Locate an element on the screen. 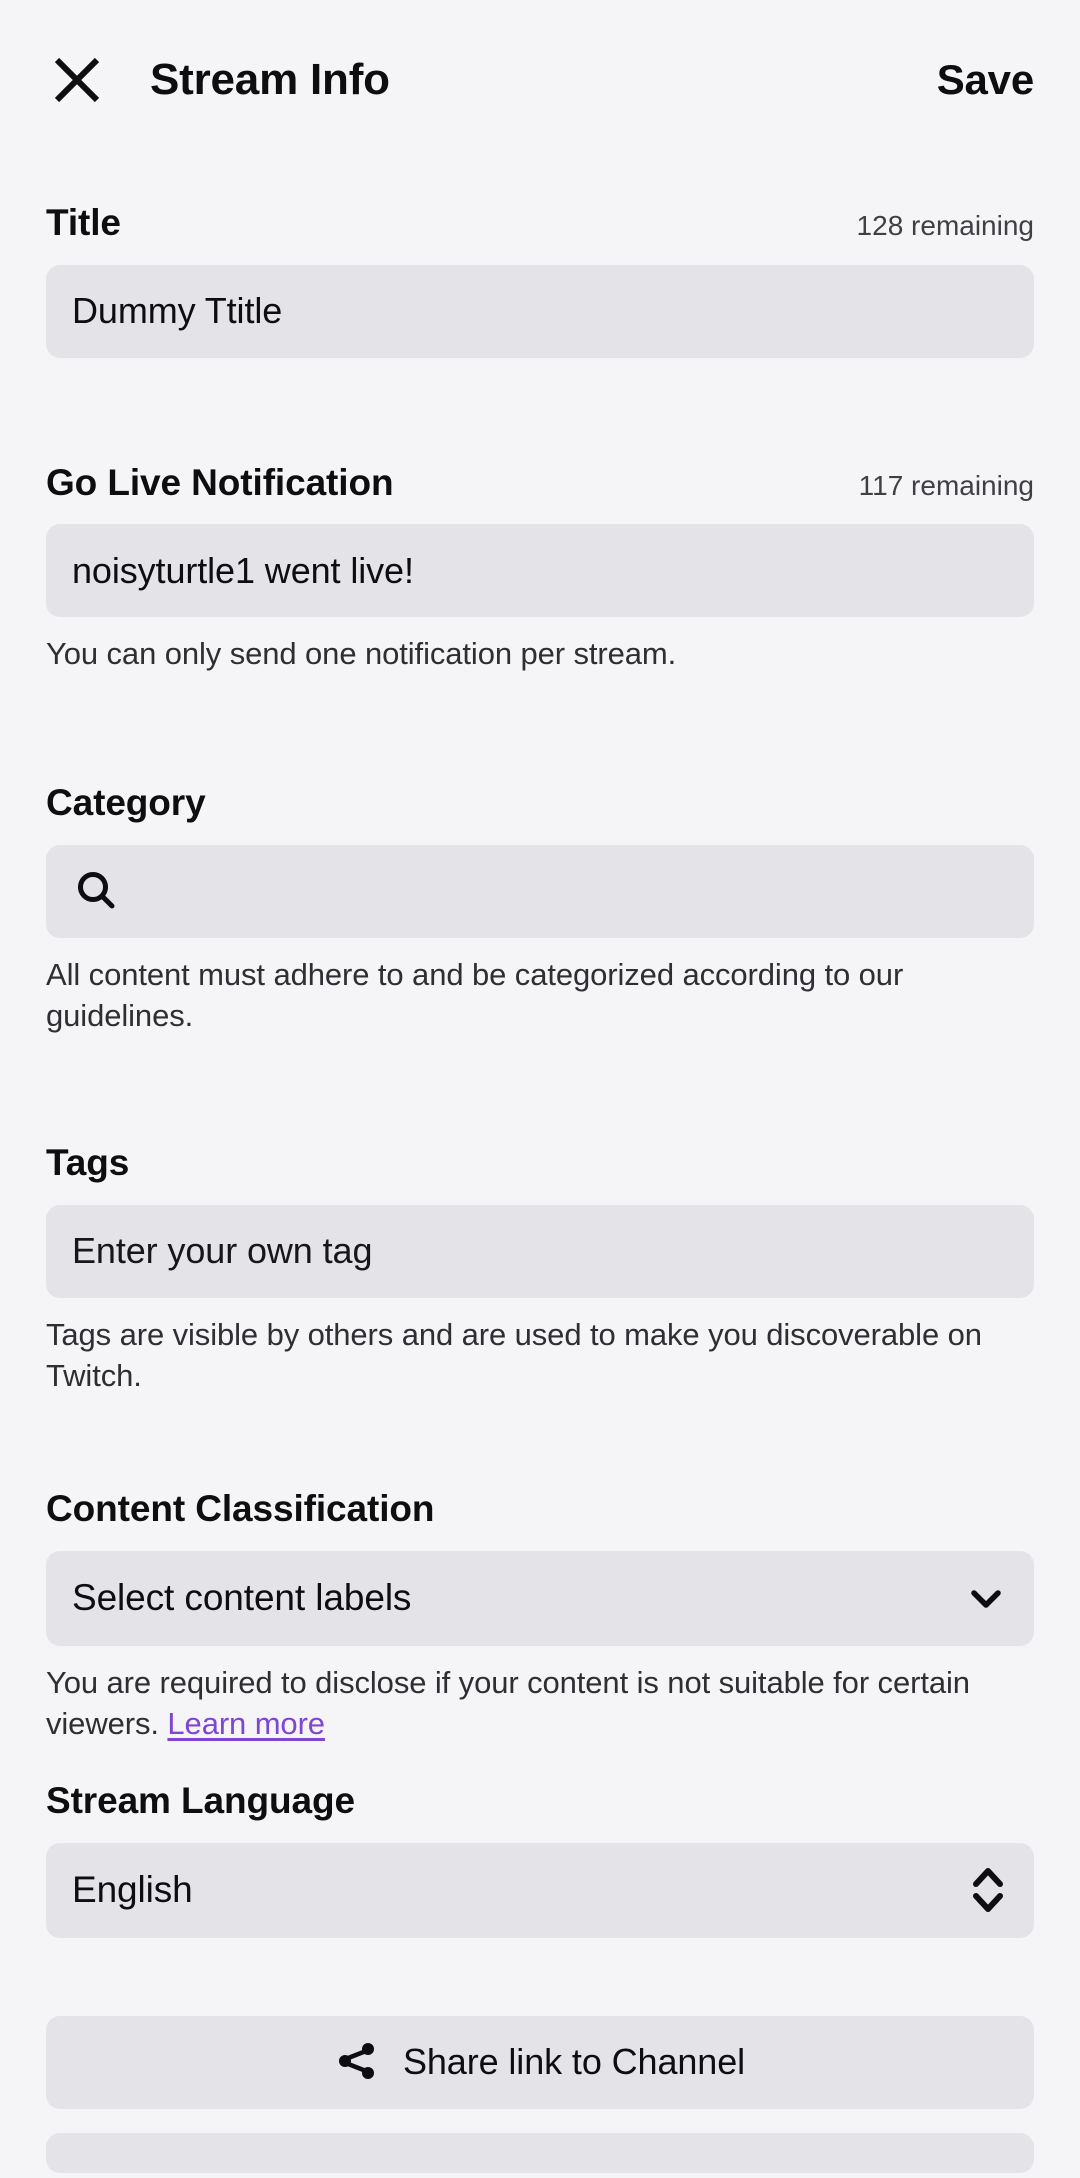  content-classification-label: Content Classification is located at coordinates (240, 1509).